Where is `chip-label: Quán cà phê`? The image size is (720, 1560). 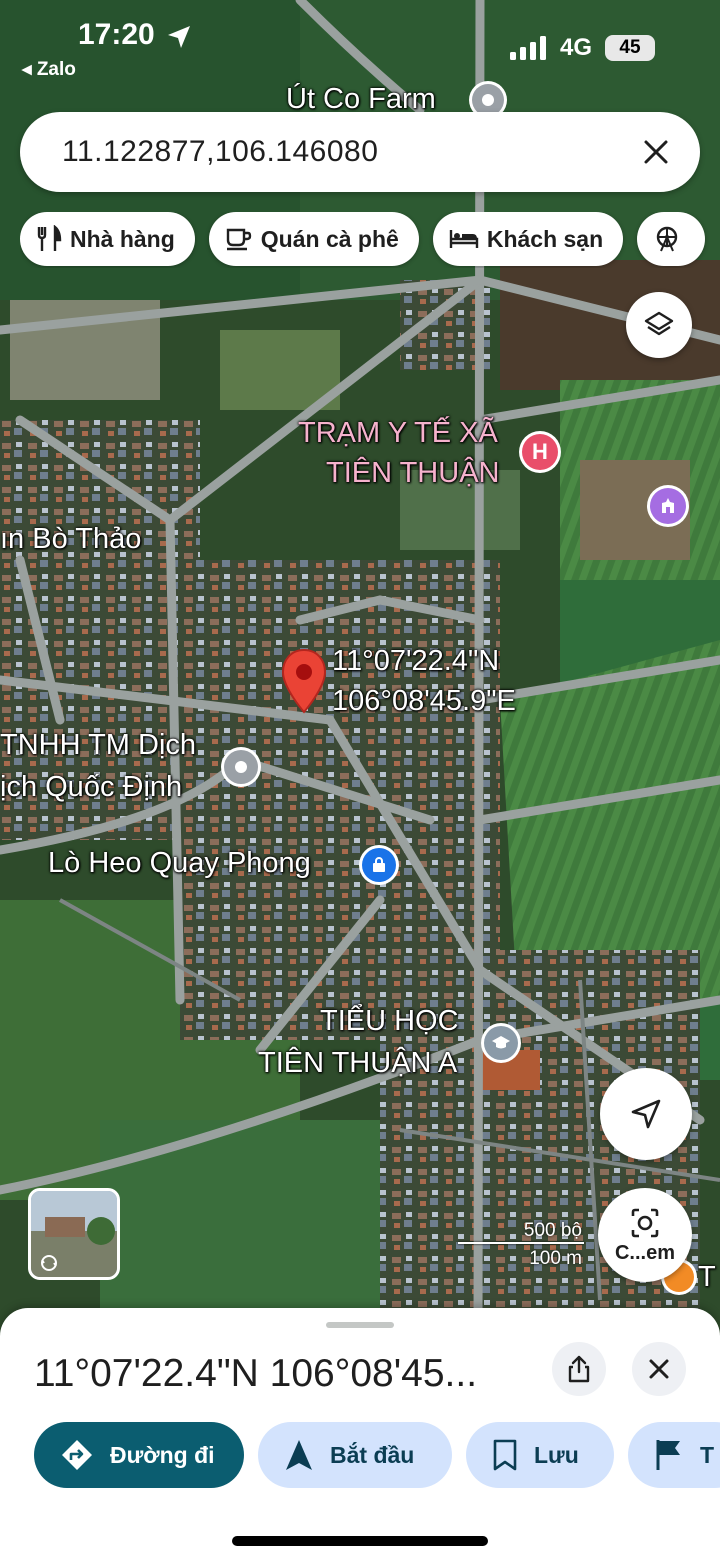 chip-label: Quán cà phê is located at coordinates (329, 238).